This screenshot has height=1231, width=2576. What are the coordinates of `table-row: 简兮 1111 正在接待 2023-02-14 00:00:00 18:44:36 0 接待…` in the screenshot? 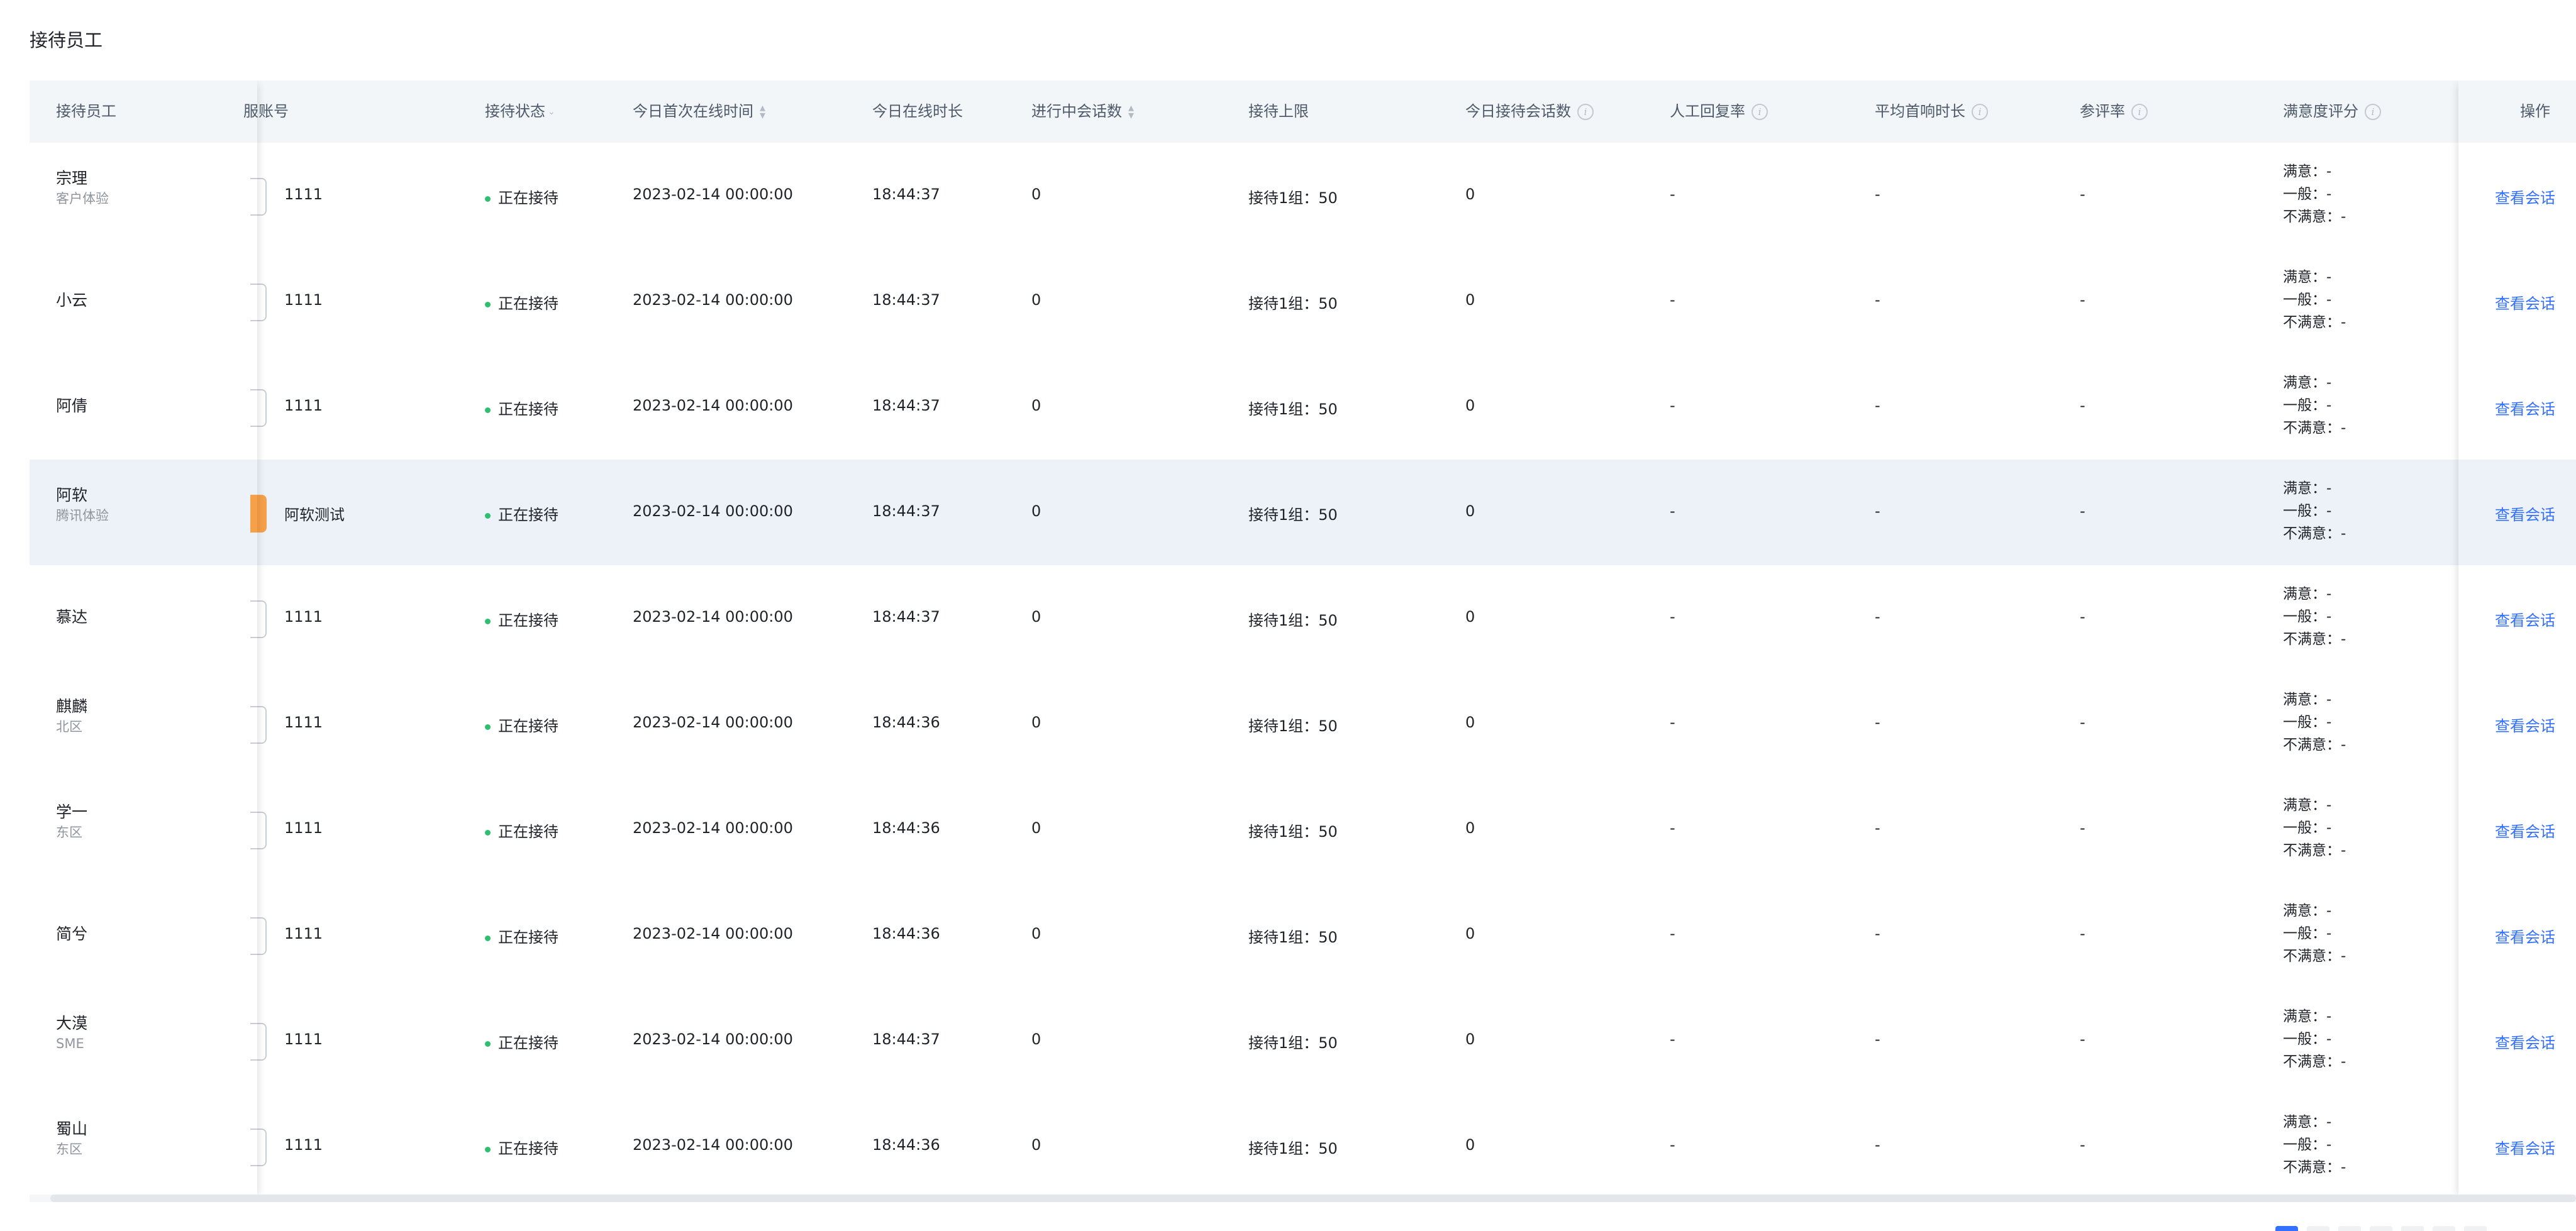 It's located at (1303, 936).